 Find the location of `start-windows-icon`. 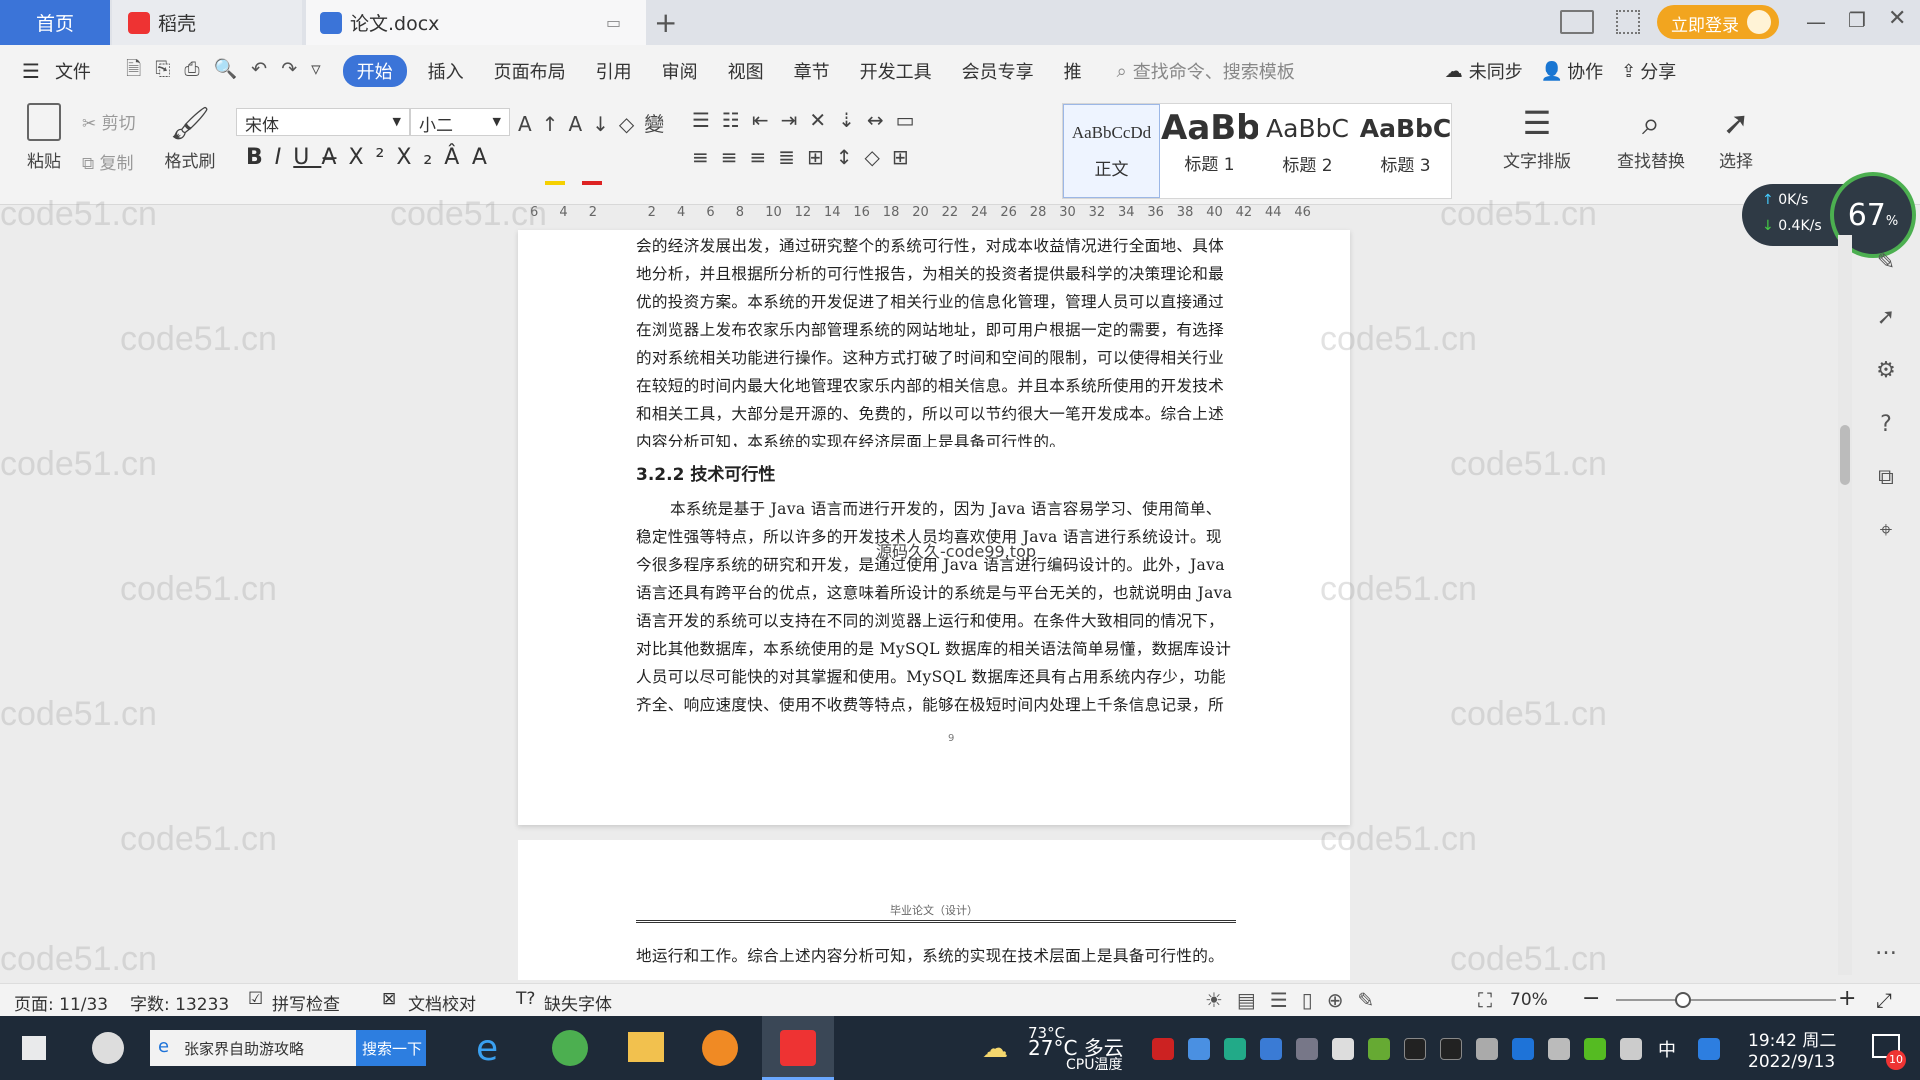

start-windows-icon is located at coordinates (34, 1048).